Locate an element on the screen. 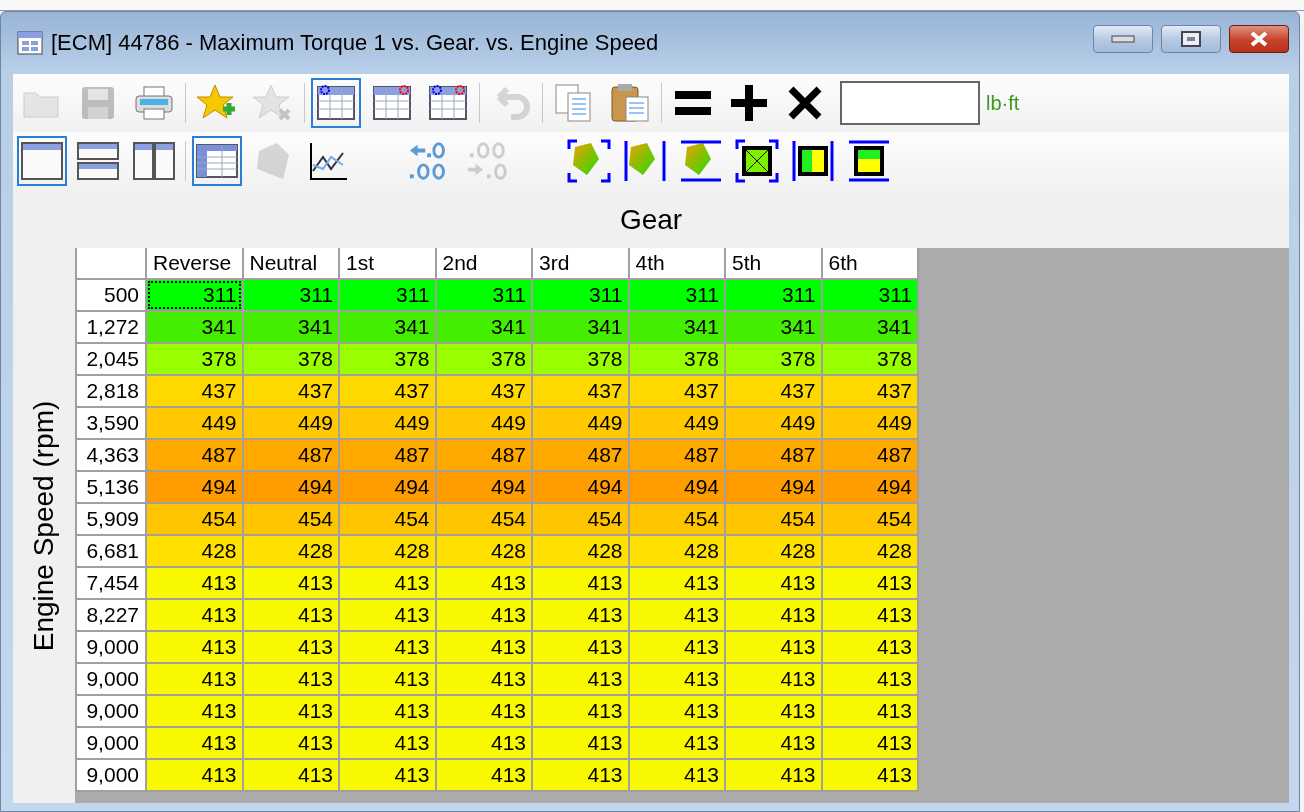 This screenshot has width=1304, height=812. value-input-field is located at coordinates (910, 103).